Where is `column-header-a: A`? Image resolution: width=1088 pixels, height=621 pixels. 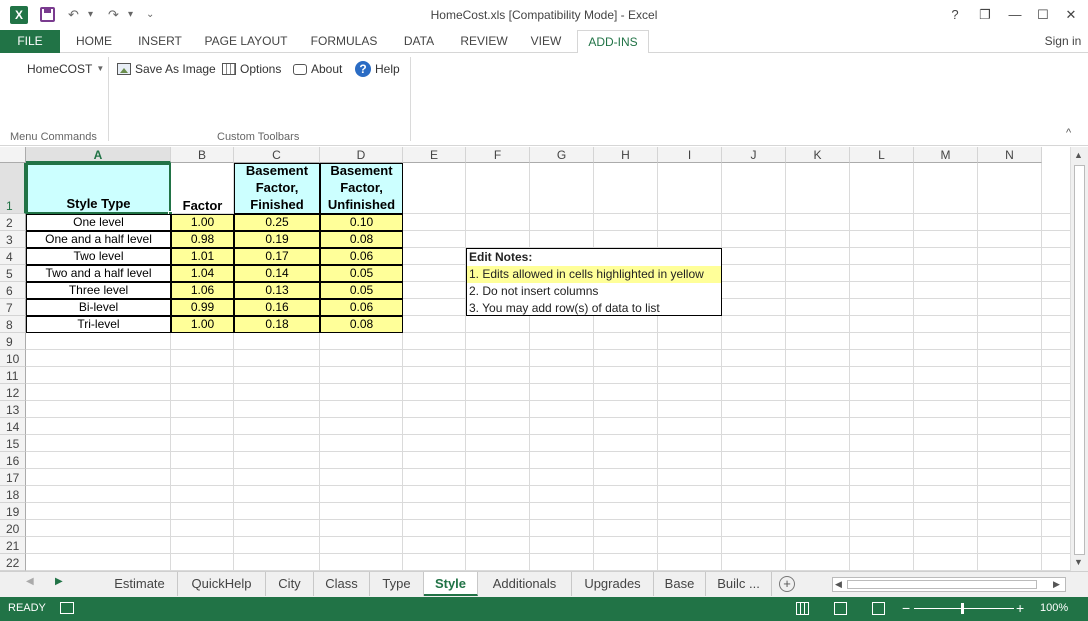
column-header-a: A is located at coordinates (98, 155).